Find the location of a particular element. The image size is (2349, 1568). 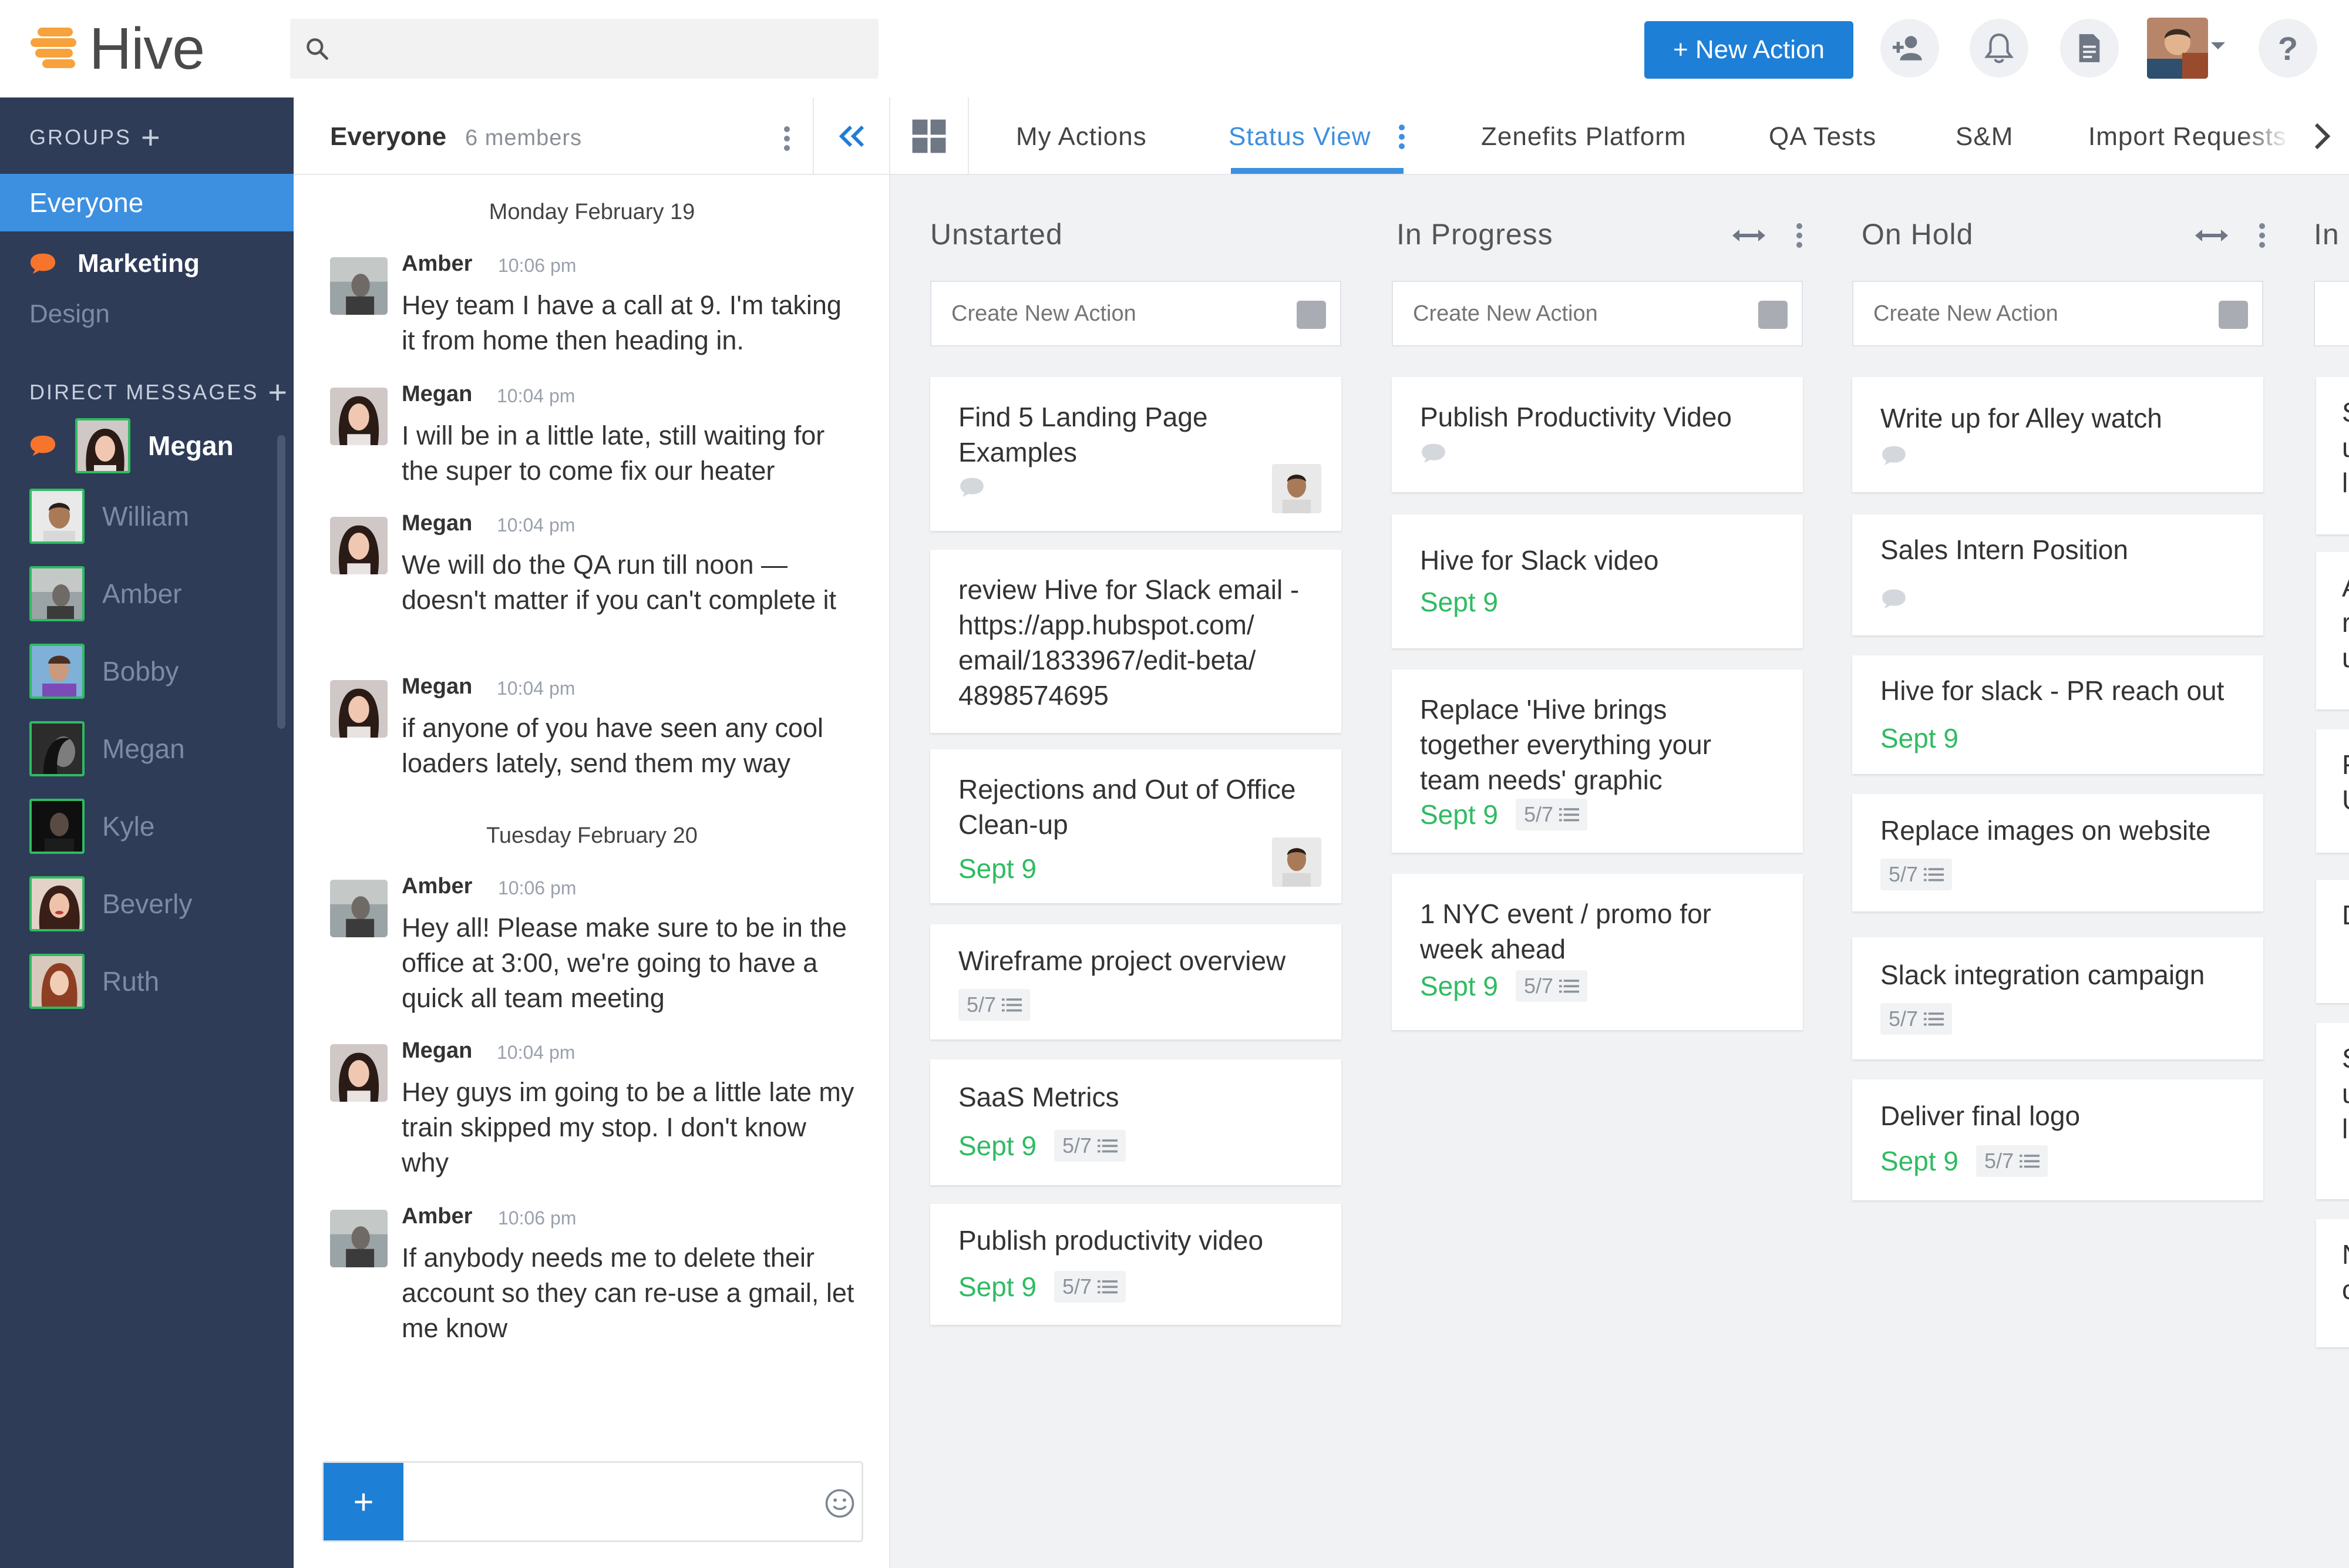

hive-logo: Hive is located at coordinates (118, 49).